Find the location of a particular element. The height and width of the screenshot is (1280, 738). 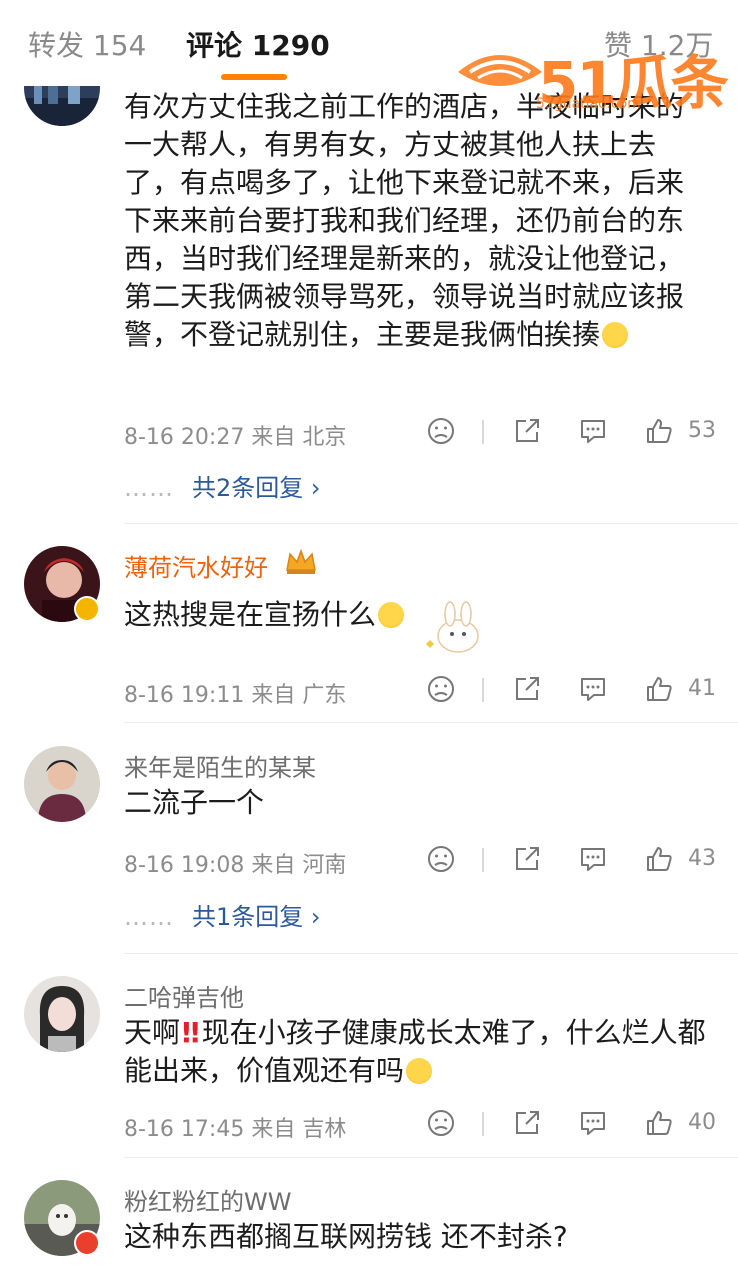

like-count: 43 is located at coordinates (702, 858).